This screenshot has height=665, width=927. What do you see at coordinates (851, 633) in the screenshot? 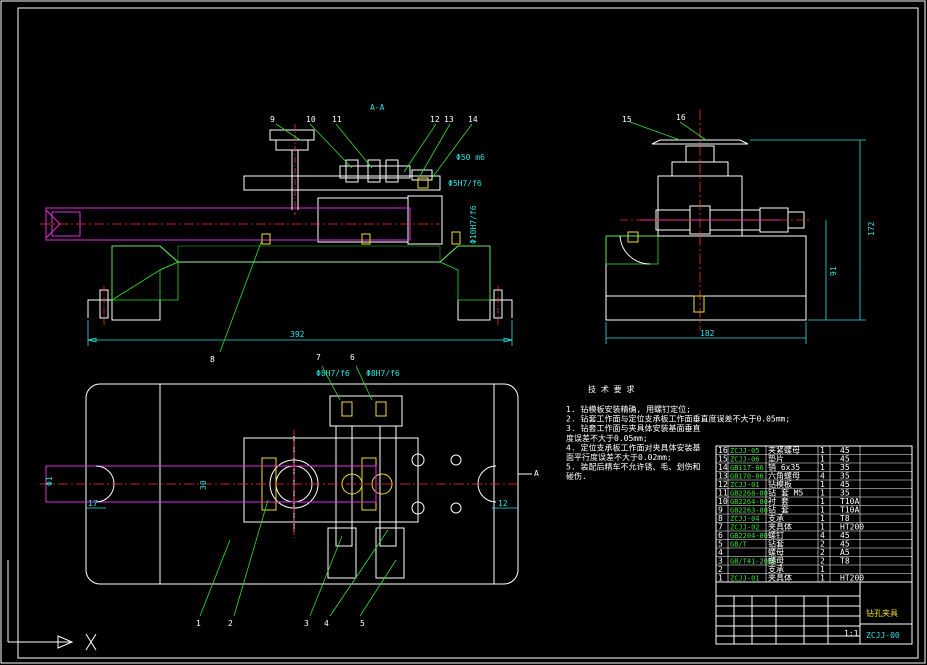
I see `scale: 1:1` at bounding box center [851, 633].